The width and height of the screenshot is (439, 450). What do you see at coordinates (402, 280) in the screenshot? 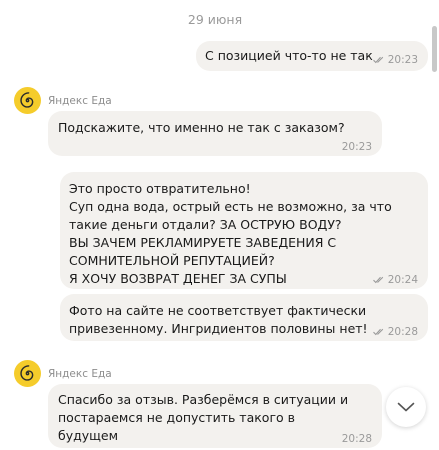
I see `message-time: 20:24` at bounding box center [402, 280].